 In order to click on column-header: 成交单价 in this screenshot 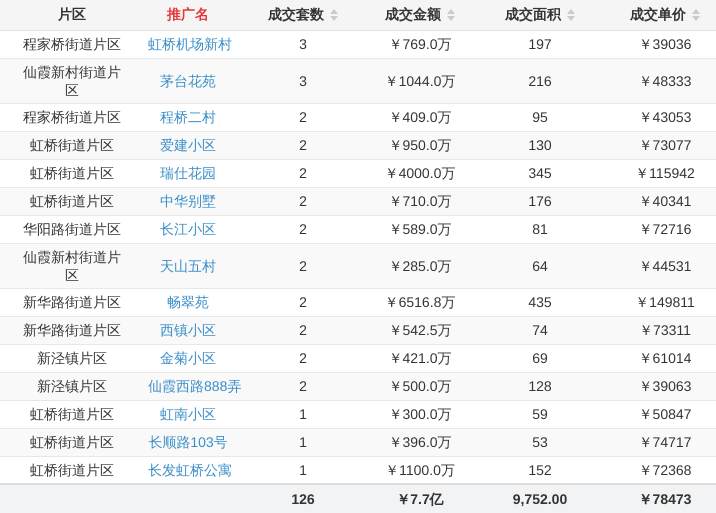, I will do `click(658, 15)`.